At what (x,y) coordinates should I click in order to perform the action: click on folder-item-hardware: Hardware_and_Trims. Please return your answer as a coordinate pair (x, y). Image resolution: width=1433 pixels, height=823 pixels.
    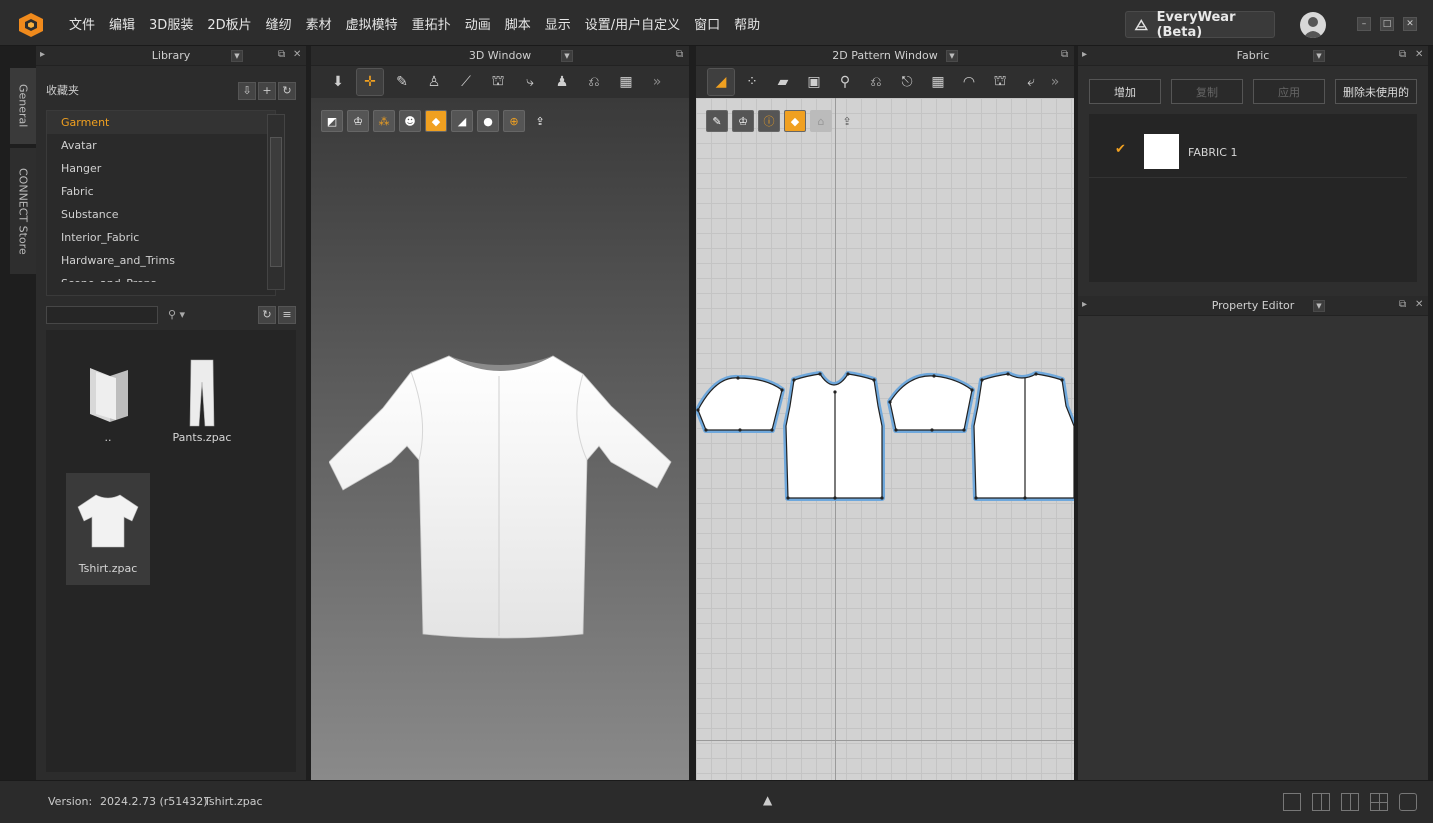
    Looking at the image, I should click on (161, 260).